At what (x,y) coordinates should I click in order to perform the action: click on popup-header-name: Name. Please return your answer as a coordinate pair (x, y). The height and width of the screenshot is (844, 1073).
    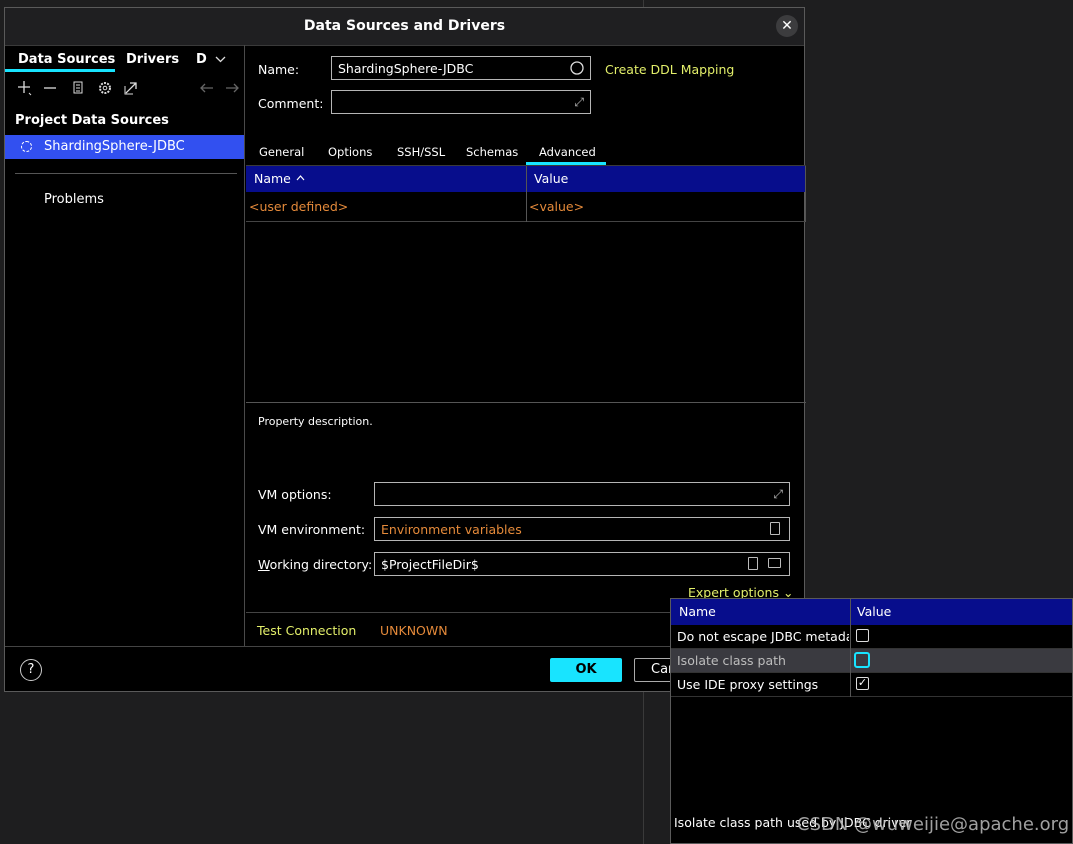
    Looking at the image, I should click on (697, 611).